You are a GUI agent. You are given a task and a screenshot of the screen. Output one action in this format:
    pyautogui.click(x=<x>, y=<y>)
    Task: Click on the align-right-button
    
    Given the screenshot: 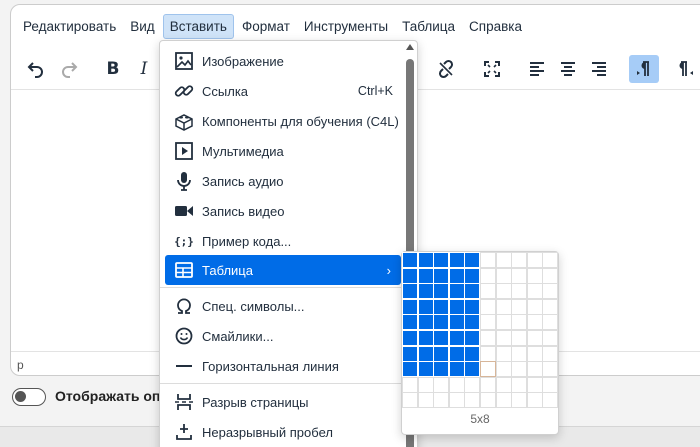 What is the action you would take?
    pyautogui.click(x=599, y=69)
    